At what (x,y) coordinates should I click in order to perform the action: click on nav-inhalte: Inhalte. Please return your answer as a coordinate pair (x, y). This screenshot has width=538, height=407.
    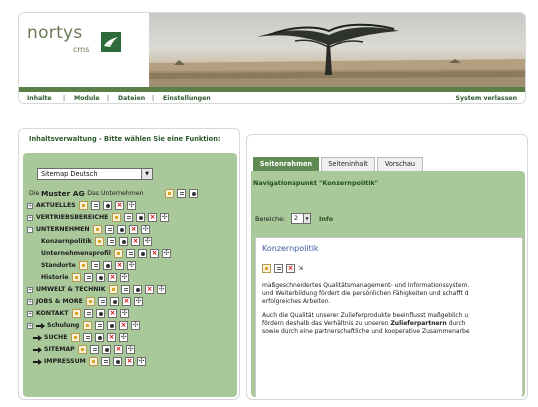
    Looking at the image, I should click on (39, 98).